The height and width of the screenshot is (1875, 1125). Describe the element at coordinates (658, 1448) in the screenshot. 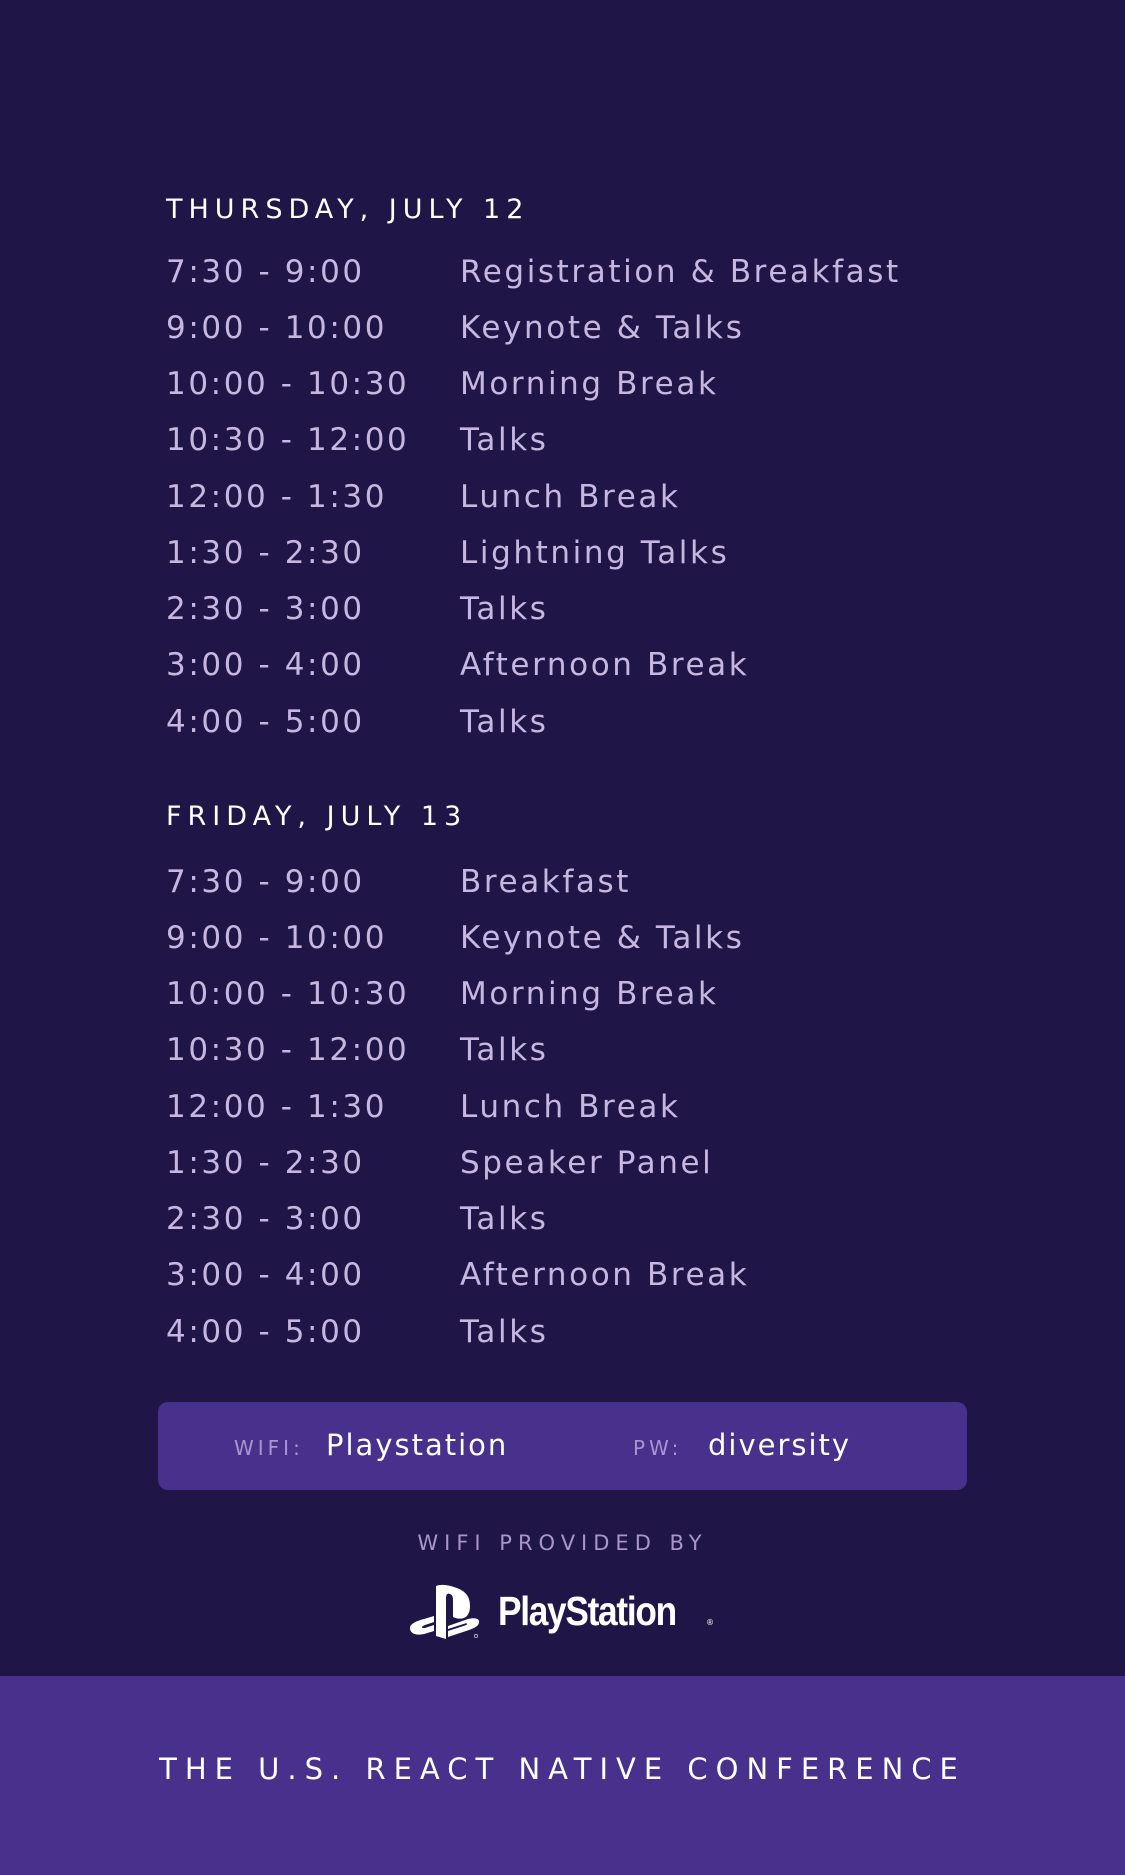

I see `wifi-password-label: PW:` at that location.